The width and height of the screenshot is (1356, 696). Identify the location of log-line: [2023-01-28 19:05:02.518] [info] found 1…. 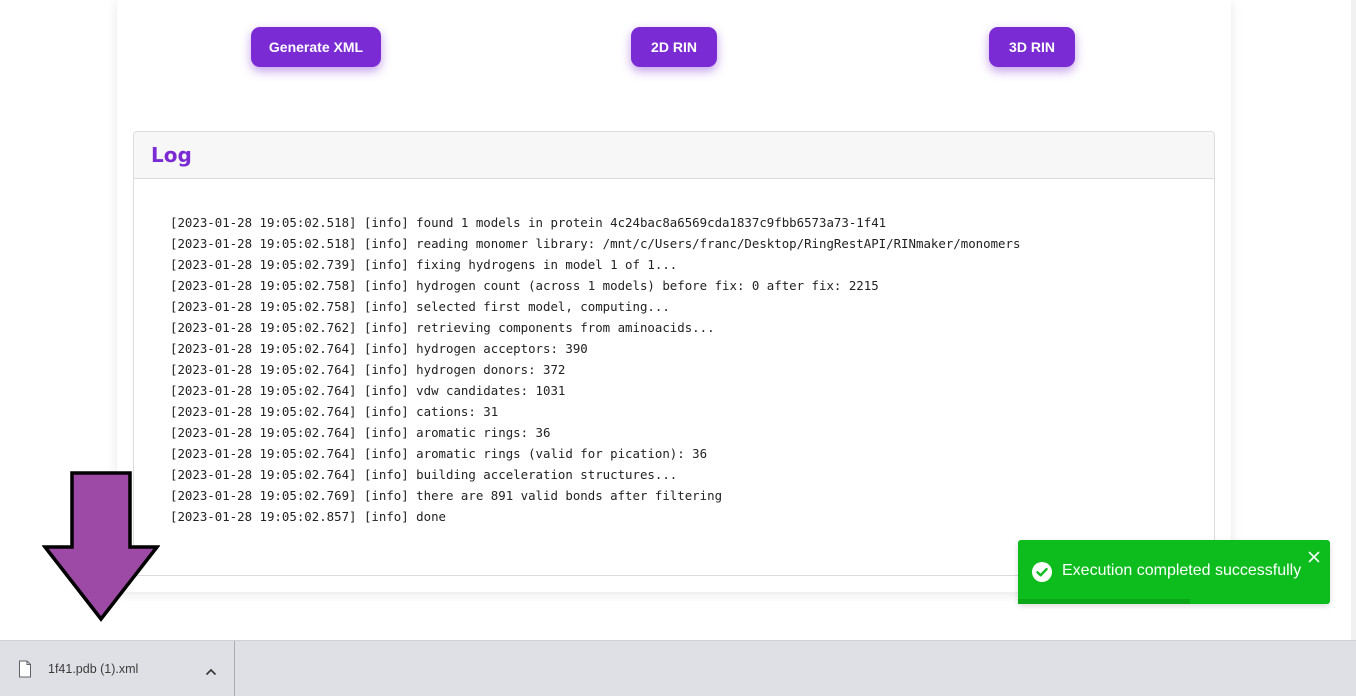
(528, 222).